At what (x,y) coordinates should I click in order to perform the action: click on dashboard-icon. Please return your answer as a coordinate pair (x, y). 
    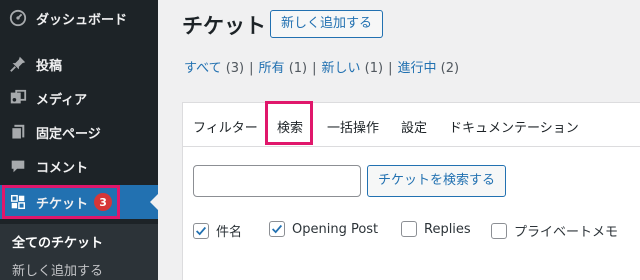
    Looking at the image, I should click on (18, 18).